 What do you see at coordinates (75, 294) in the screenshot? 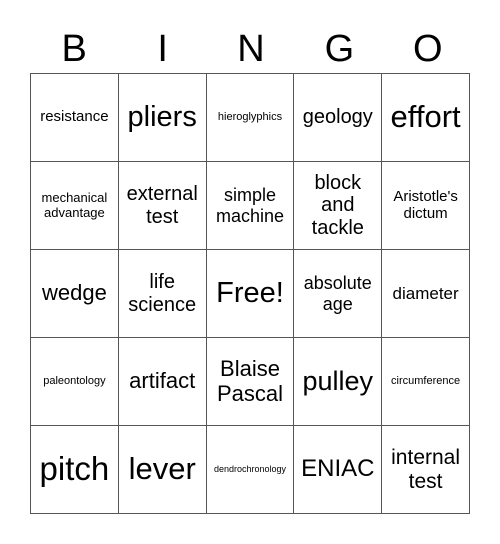
I see `bingo-cell: wedge` at bounding box center [75, 294].